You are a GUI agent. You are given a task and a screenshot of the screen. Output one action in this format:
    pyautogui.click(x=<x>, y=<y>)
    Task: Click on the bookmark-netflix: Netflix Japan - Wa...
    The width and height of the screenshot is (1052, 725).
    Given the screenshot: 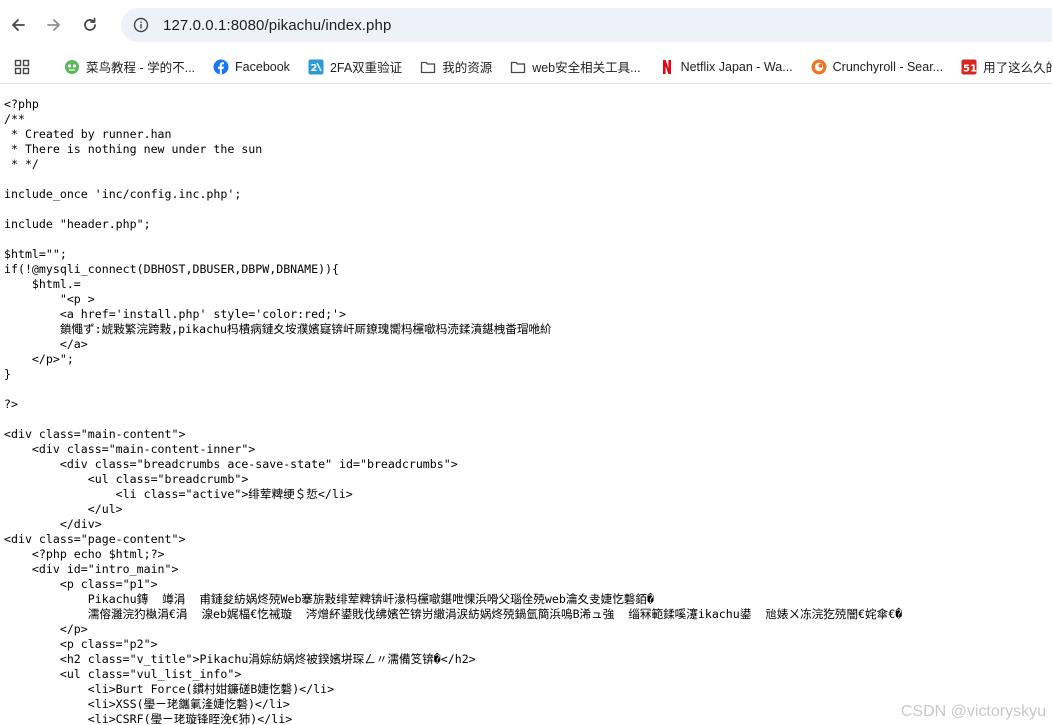 What is the action you would take?
    pyautogui.click(x=726, y=67)
    